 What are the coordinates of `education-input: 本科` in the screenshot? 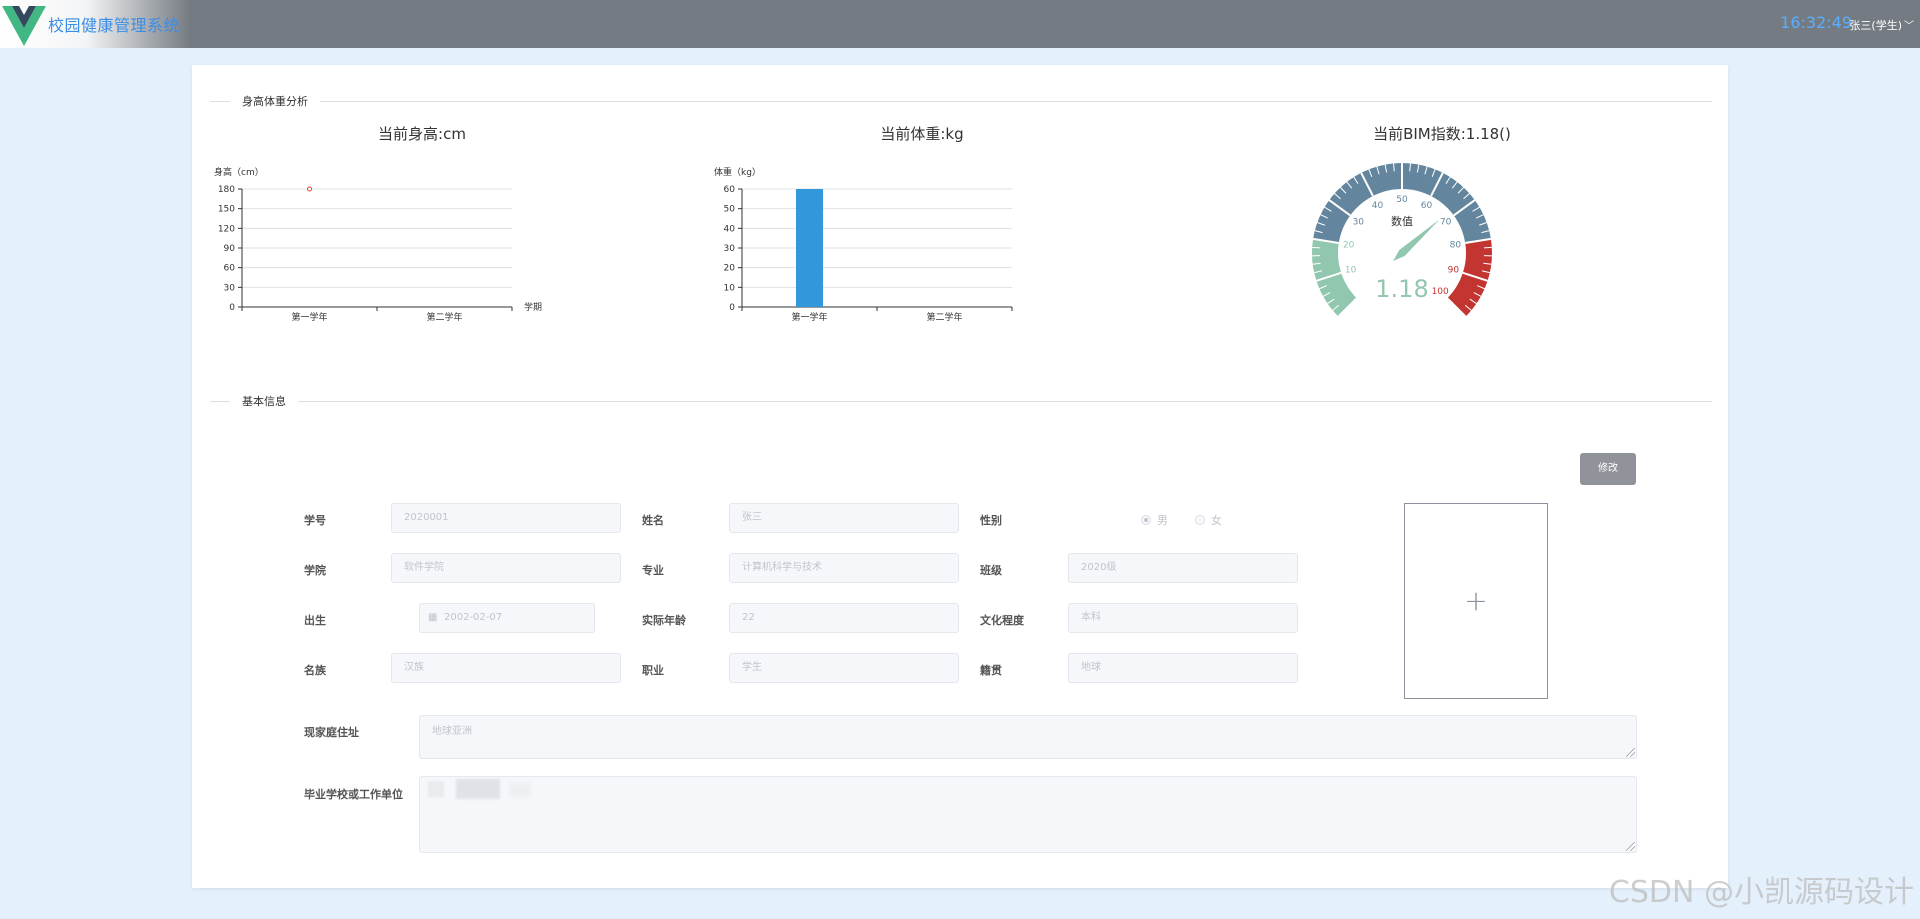 It's located at (1183, 618).